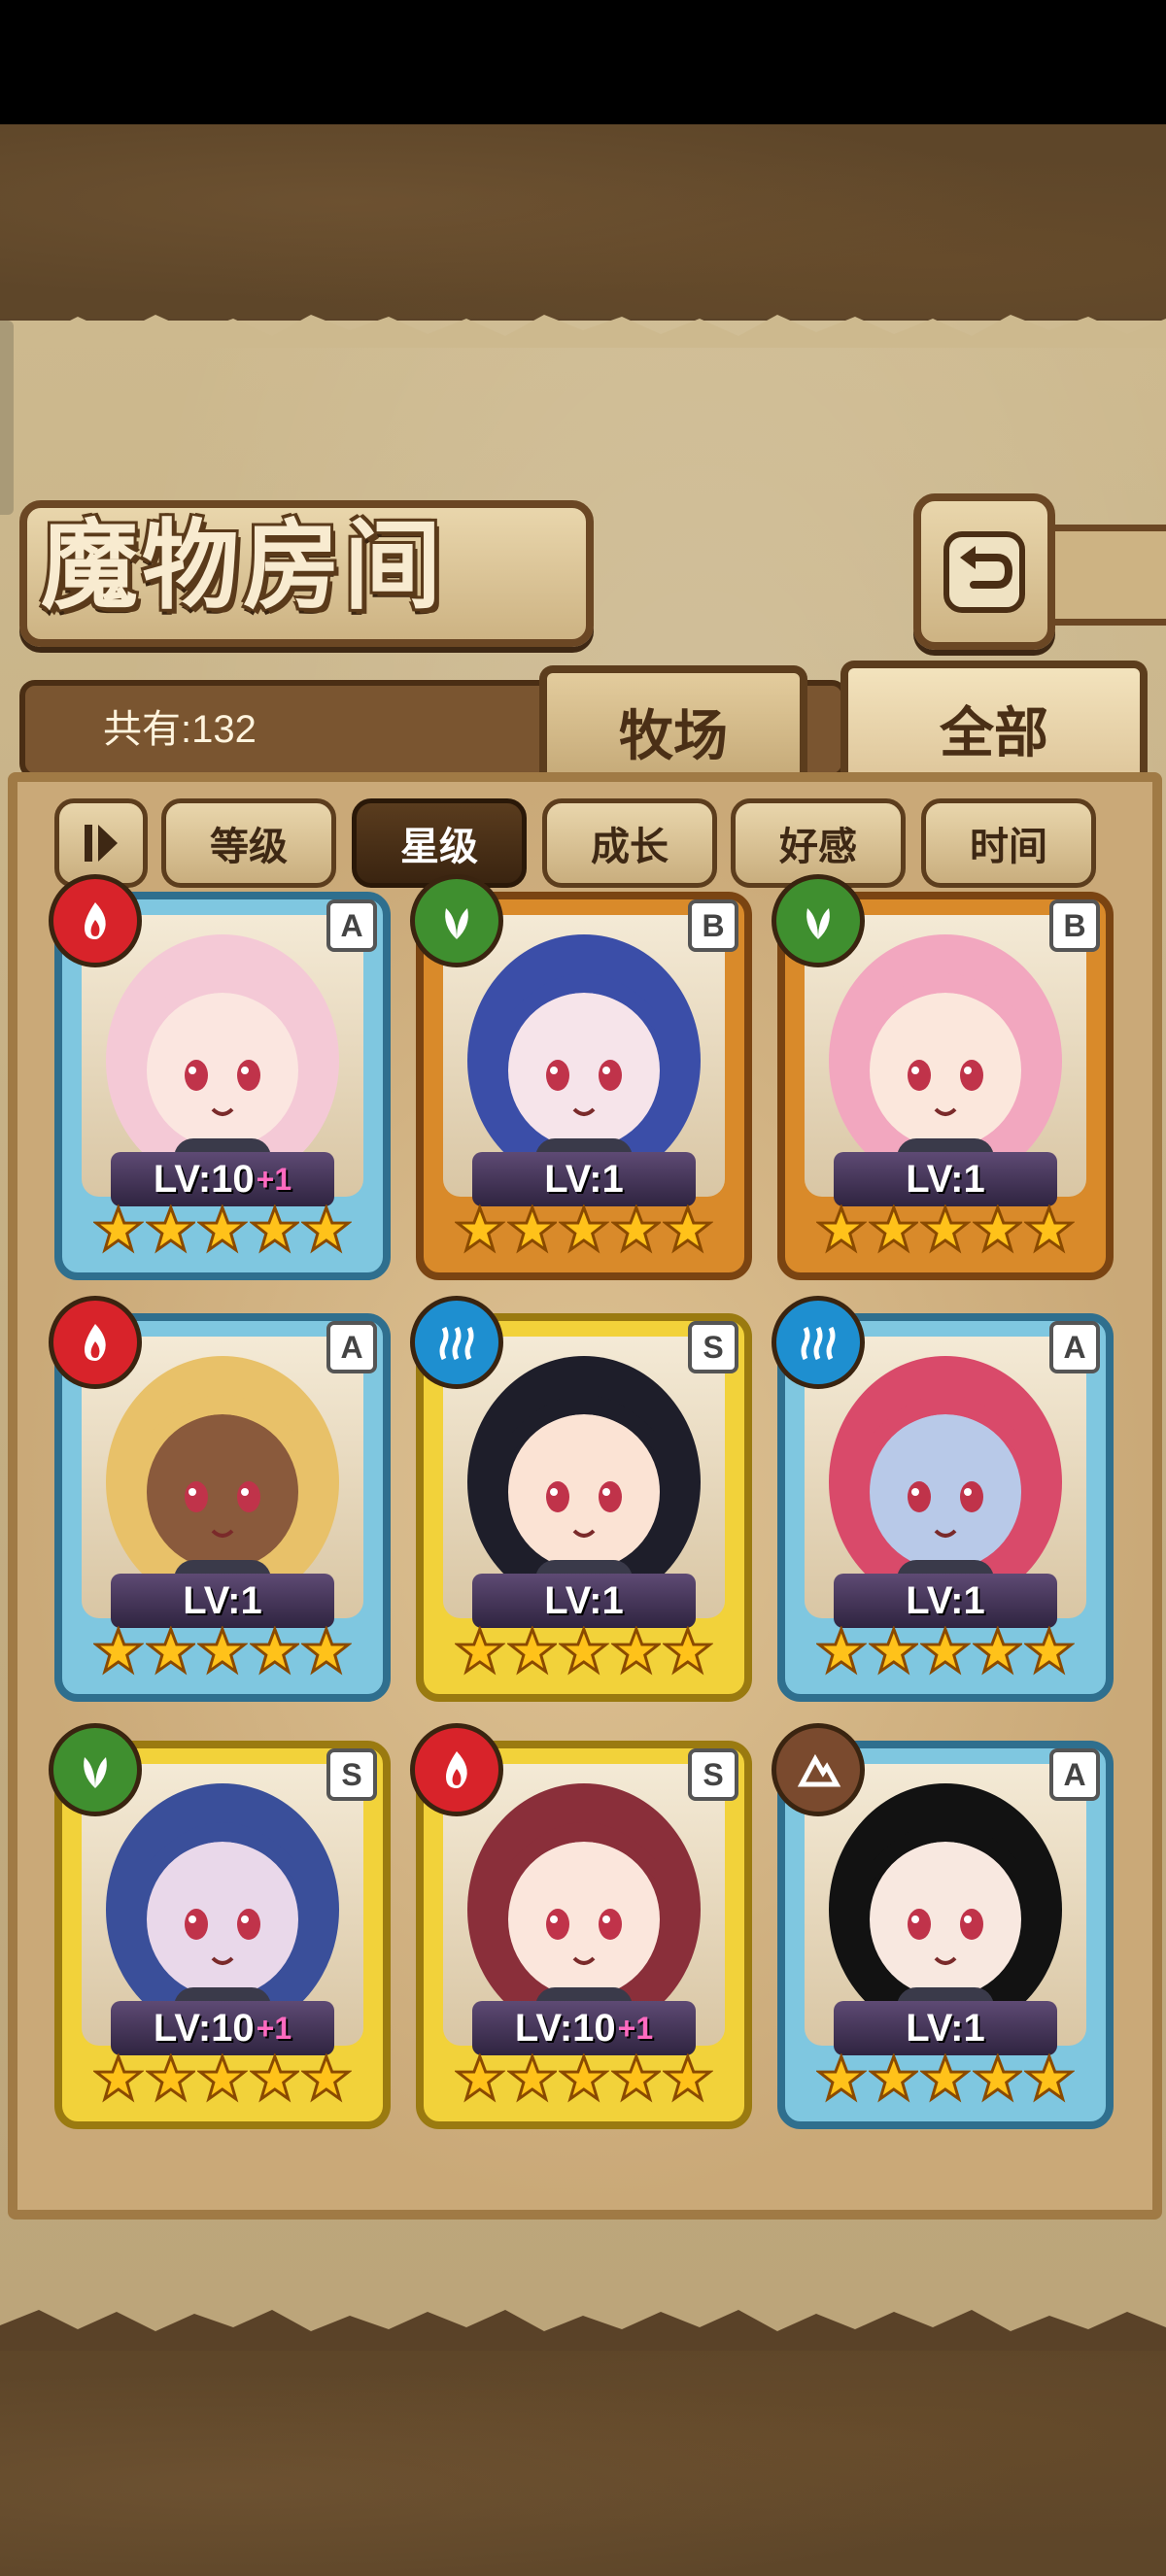  What do you see at coordinates (818, 1769) in the screenshot?
I see `earth-element-icon` at bounding box center [818, 1769].